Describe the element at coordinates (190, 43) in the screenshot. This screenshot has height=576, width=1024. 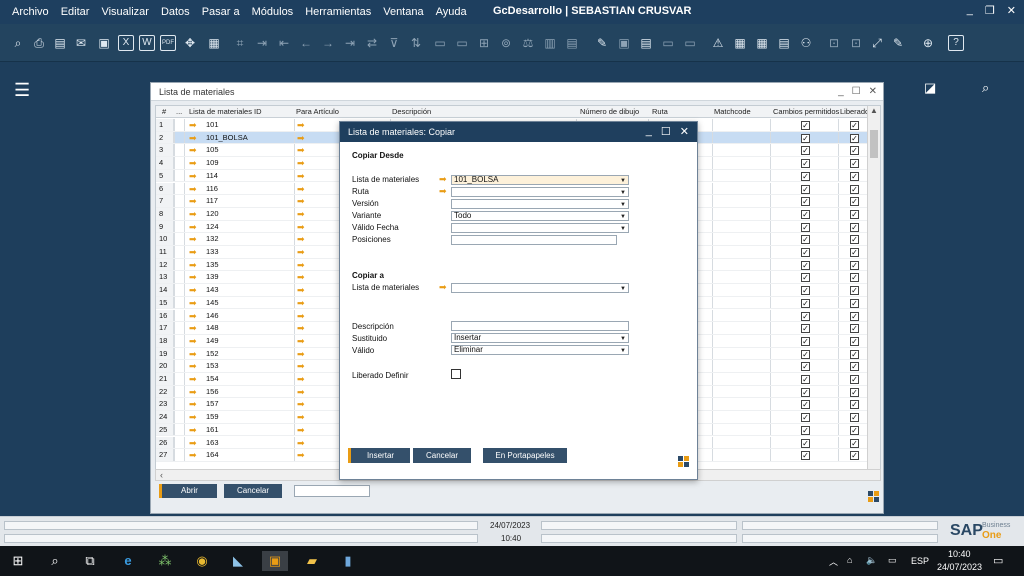
I see `move-icon: ✥` at that location.